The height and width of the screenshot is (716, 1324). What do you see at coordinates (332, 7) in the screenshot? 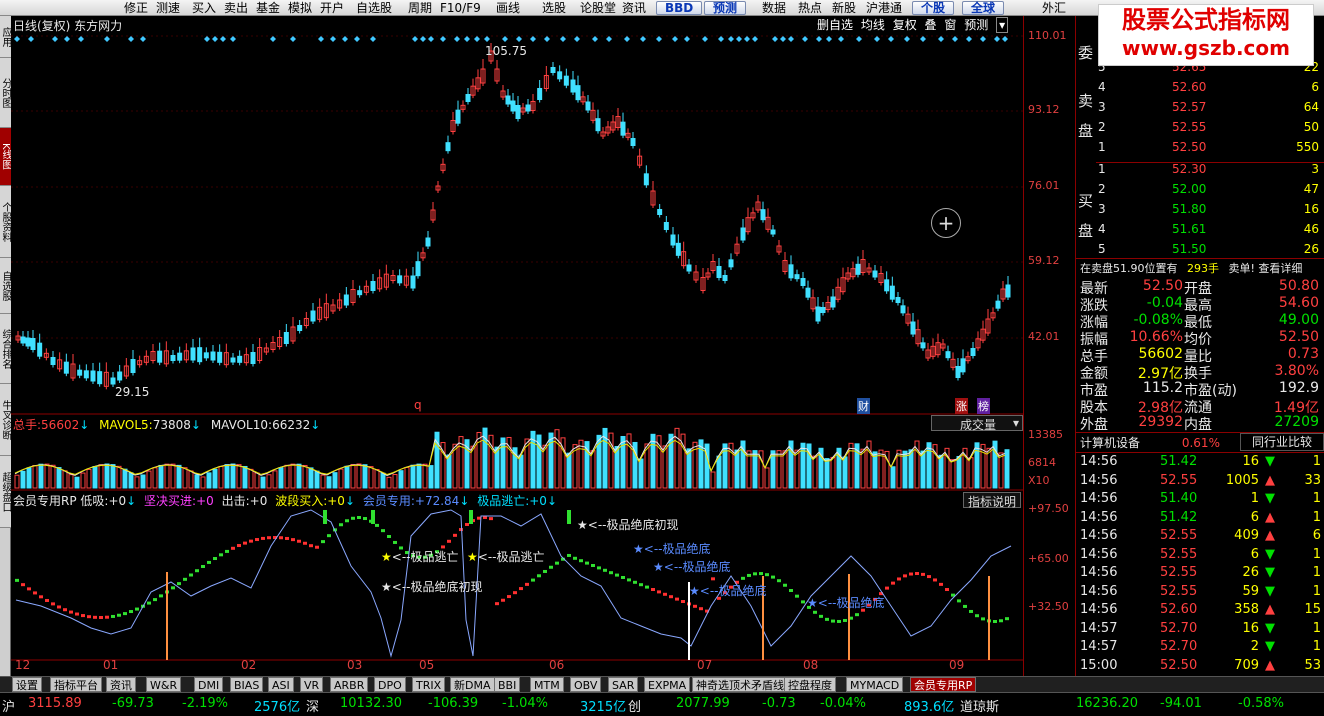
I see `toolbar-item-open: 开户` at bounding box center [332, 7].